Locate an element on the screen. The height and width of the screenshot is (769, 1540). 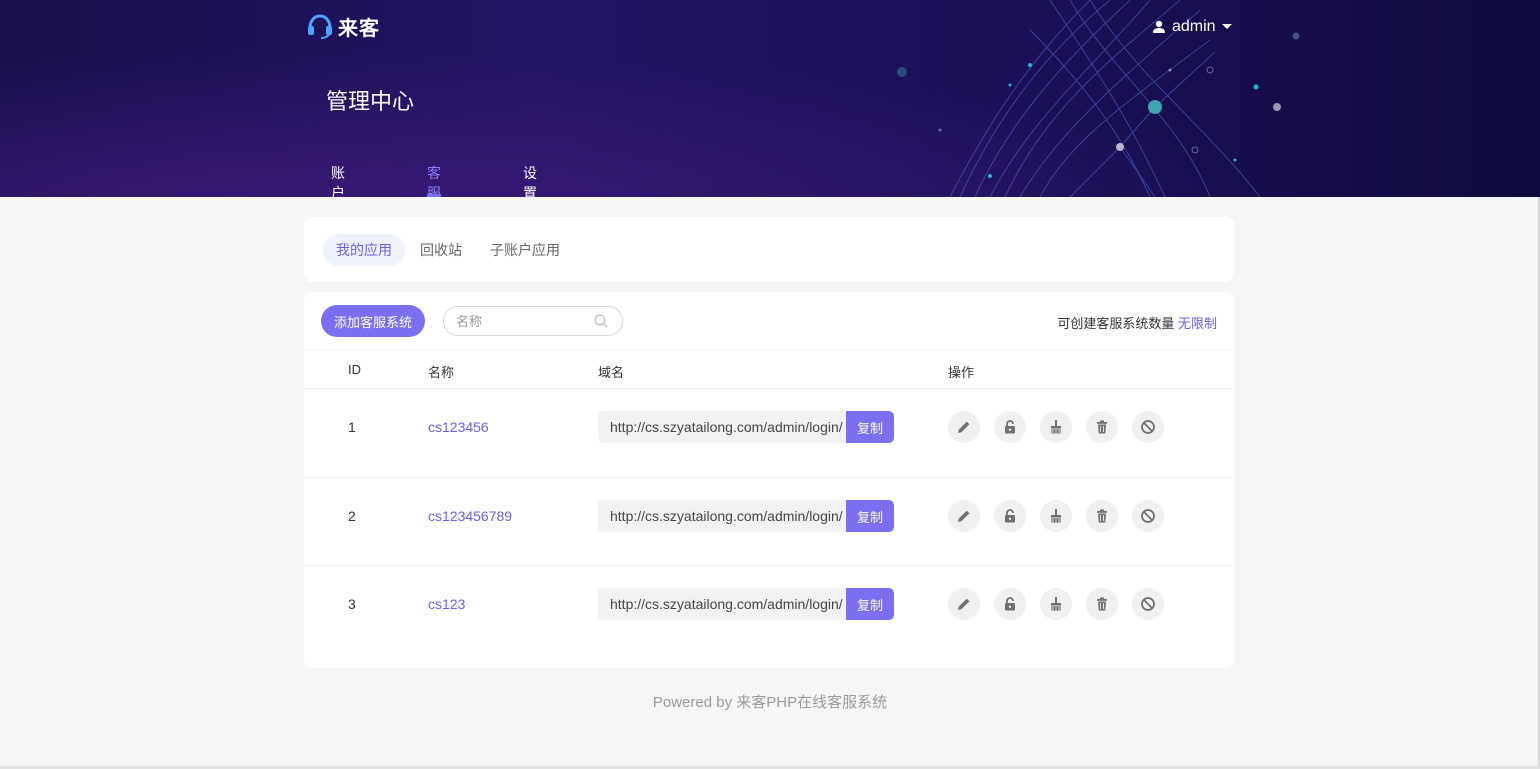
tab-settings: 设置 is located at coordinates (530, 180).